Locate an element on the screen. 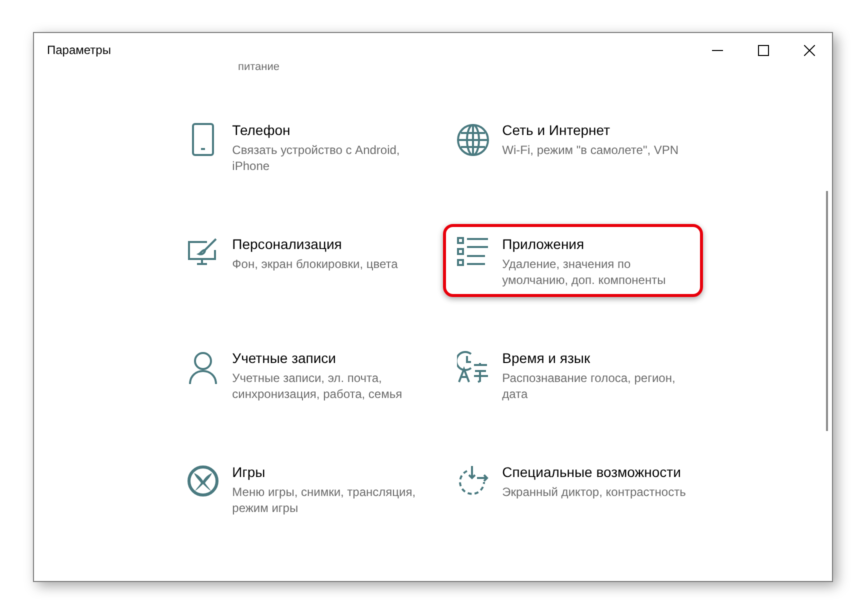  maximize-icon is located at coordinates (763, 50).